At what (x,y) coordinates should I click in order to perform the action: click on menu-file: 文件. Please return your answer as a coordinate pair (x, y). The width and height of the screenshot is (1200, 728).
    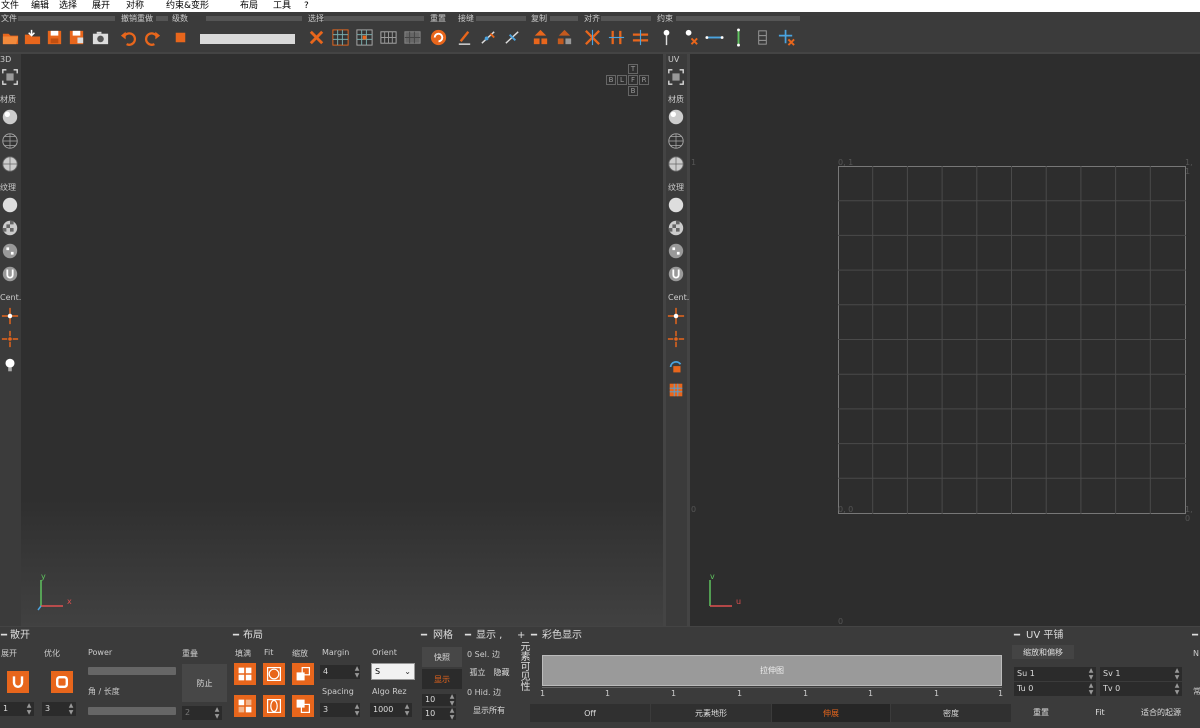
    Looking at the image, I should click on (10, 6).